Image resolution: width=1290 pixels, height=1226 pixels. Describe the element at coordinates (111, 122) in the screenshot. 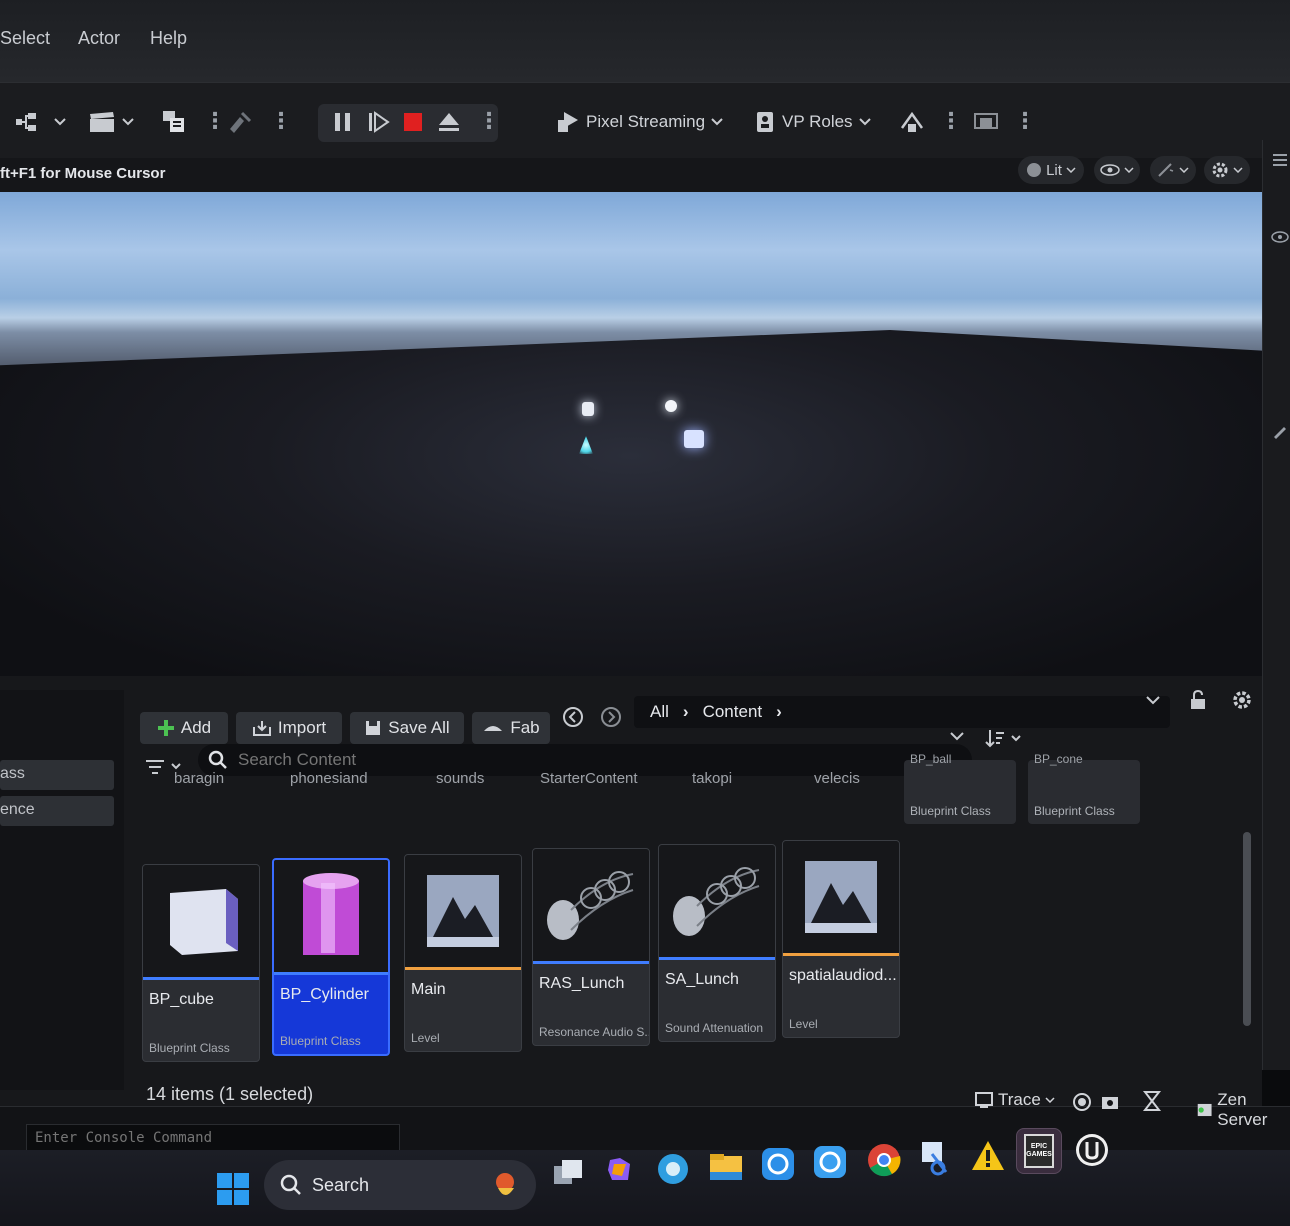

I see `cinematics-button` at that location.